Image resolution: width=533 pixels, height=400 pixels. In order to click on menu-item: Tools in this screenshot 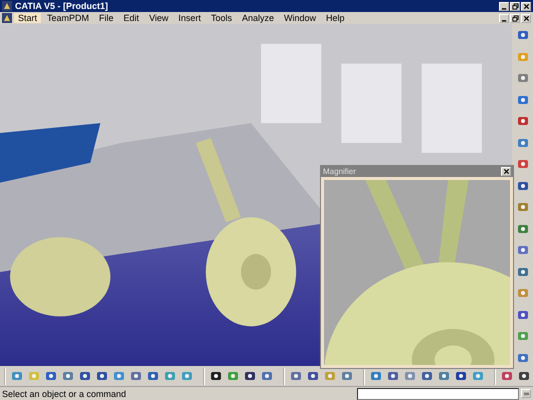, I will do `click(221, 18)`.